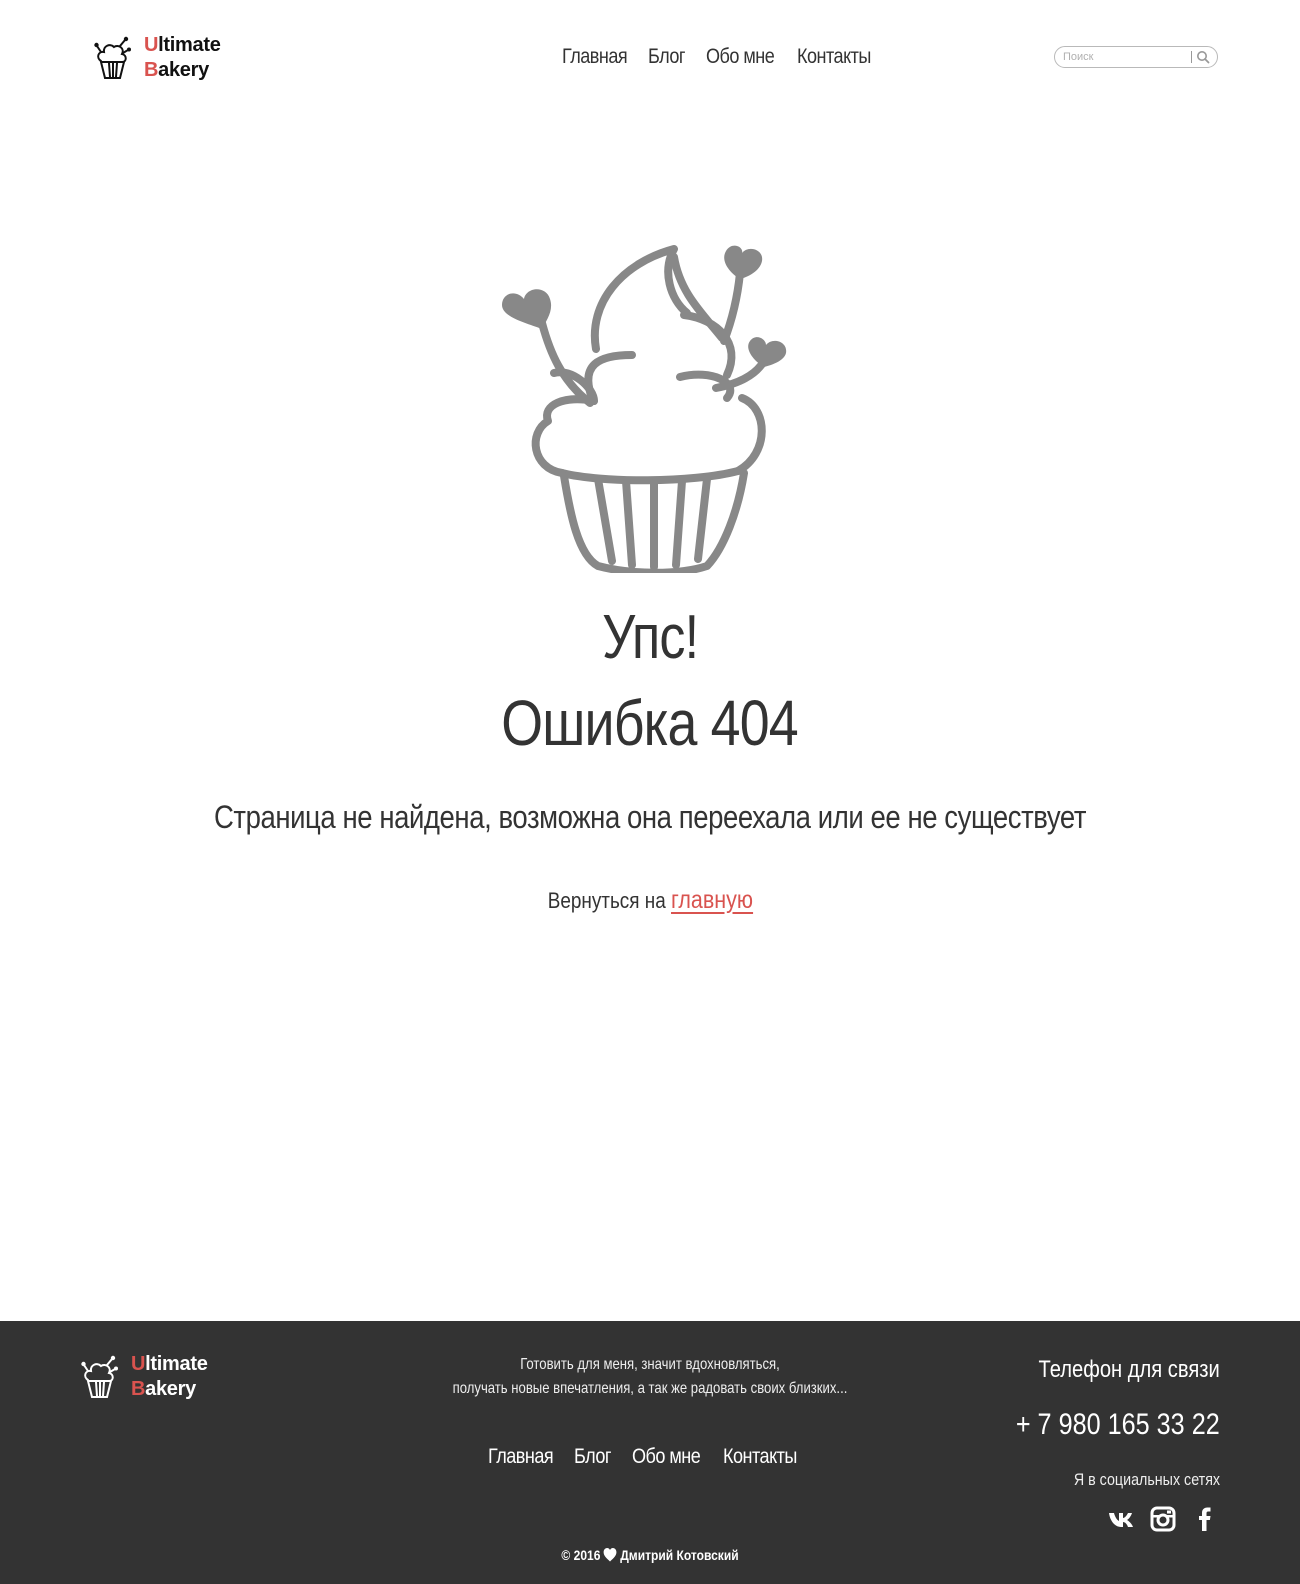  What do you see at coordinates (745, 57) in the screenshot?
I see `nav-link-about: Обо мне` at bounding box center [745, 57].